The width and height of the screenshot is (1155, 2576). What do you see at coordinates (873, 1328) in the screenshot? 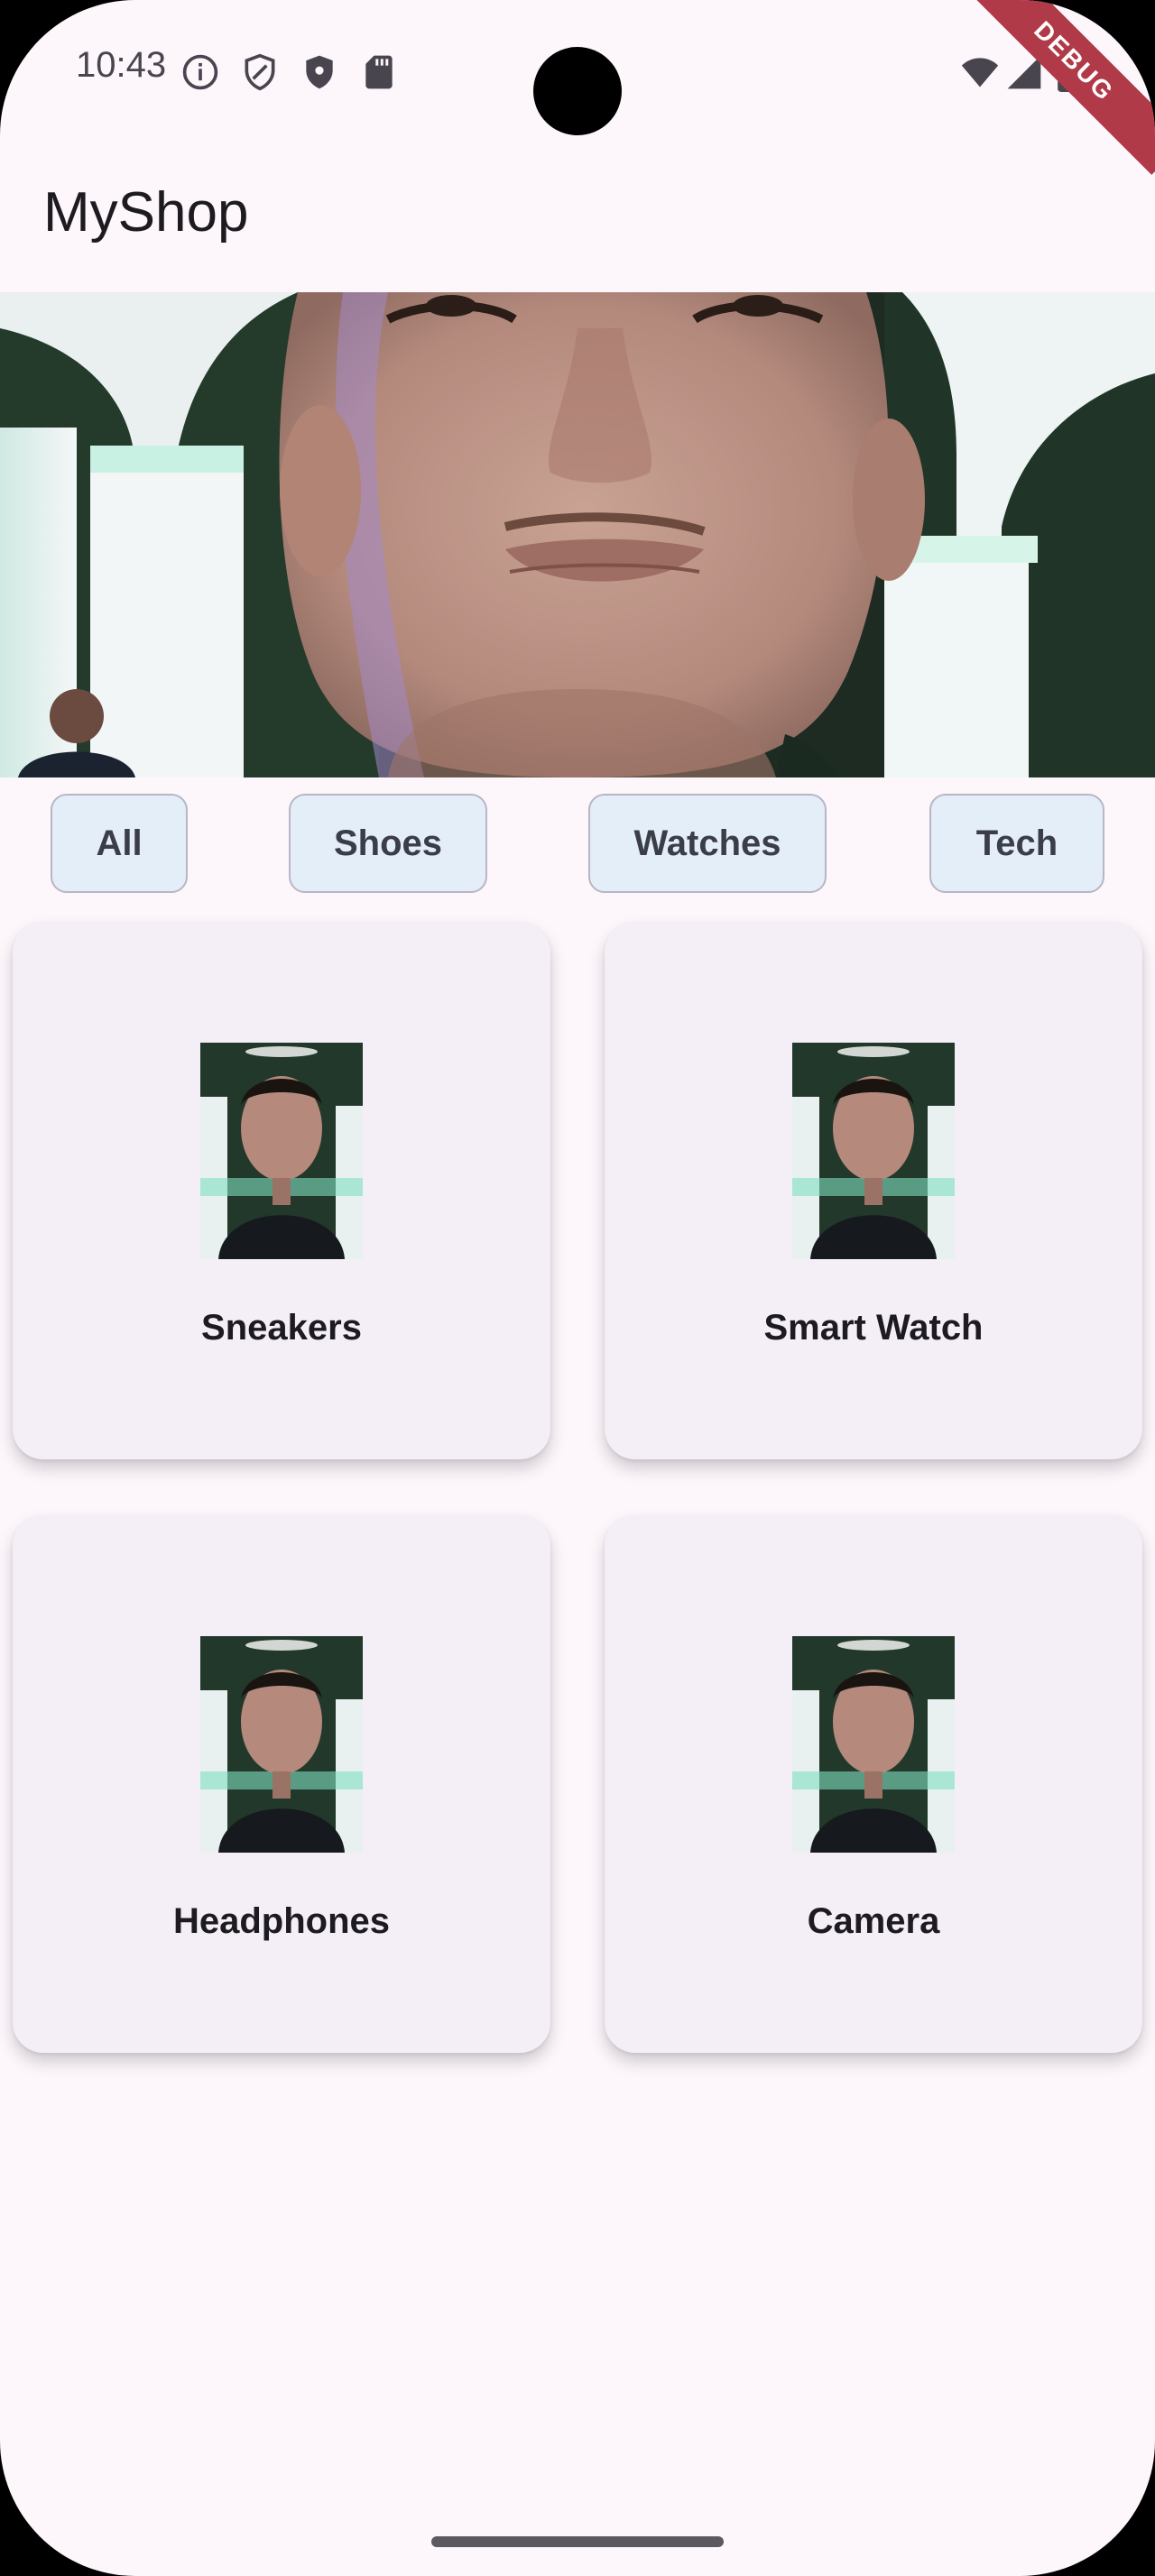
I see `product-name: Smart Watch` at bounding box center [873, 1328].